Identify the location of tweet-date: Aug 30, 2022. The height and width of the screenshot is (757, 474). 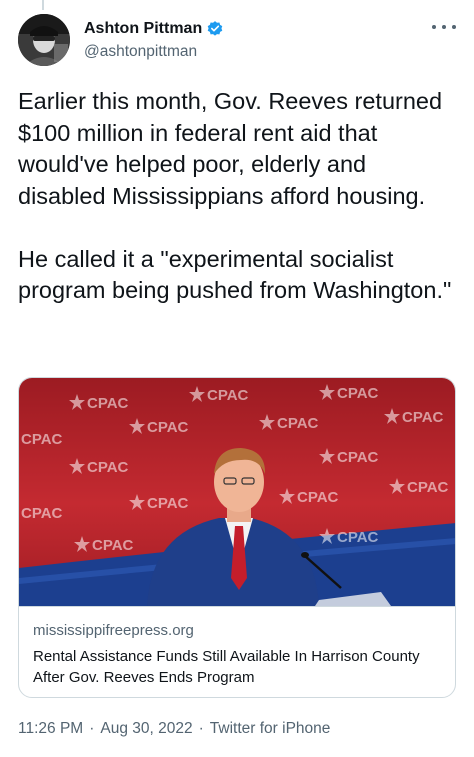
(146, 729).